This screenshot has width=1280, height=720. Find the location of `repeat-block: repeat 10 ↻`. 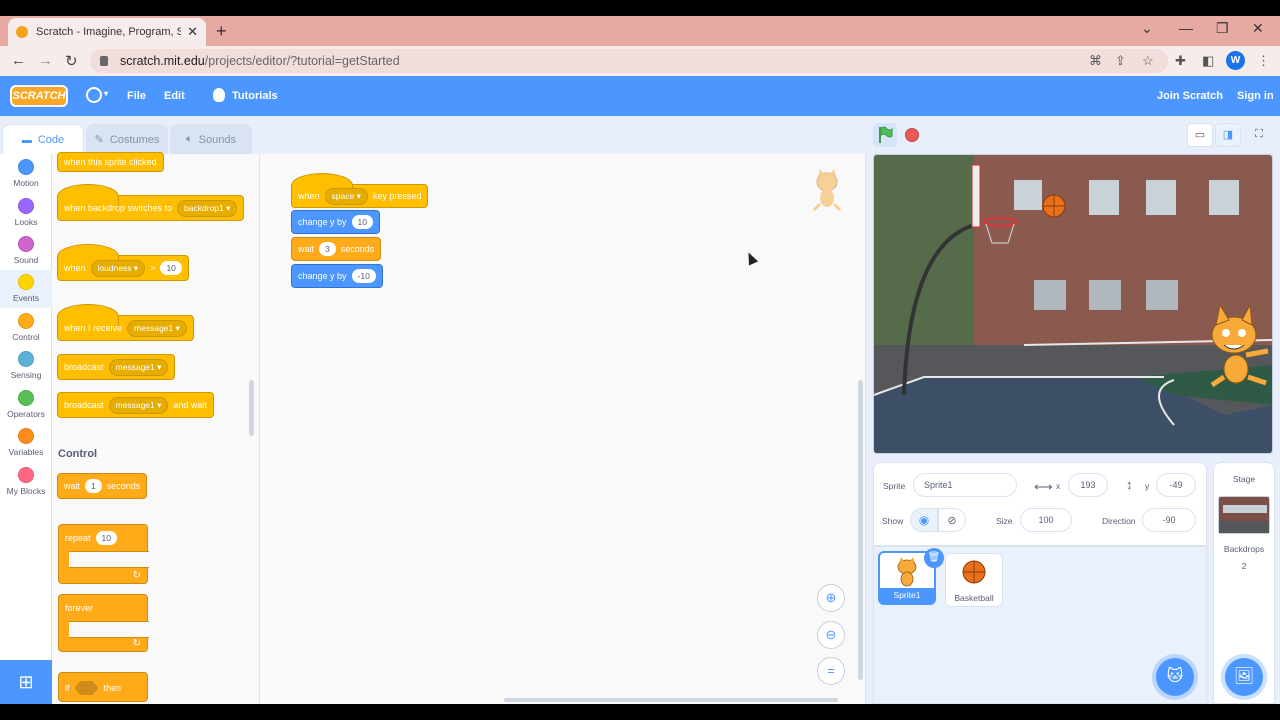

repeat-block: repeat 10 ↻ is located at coordinates (103, 554).